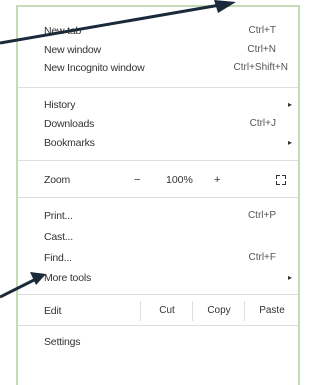 This screenshot has width=320, height=385. I want to click on annotation-arrow-top, so click(118, 22).